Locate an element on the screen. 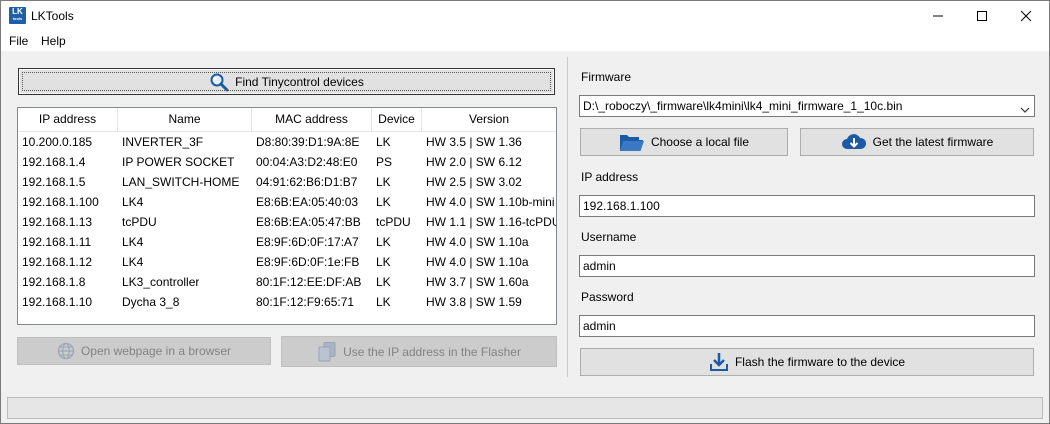 Image resolution: width=1050 pixels, height=424 pixels. cell-mac: D8:80:39:D1:9A:8E is located at coordinates (308, 142).